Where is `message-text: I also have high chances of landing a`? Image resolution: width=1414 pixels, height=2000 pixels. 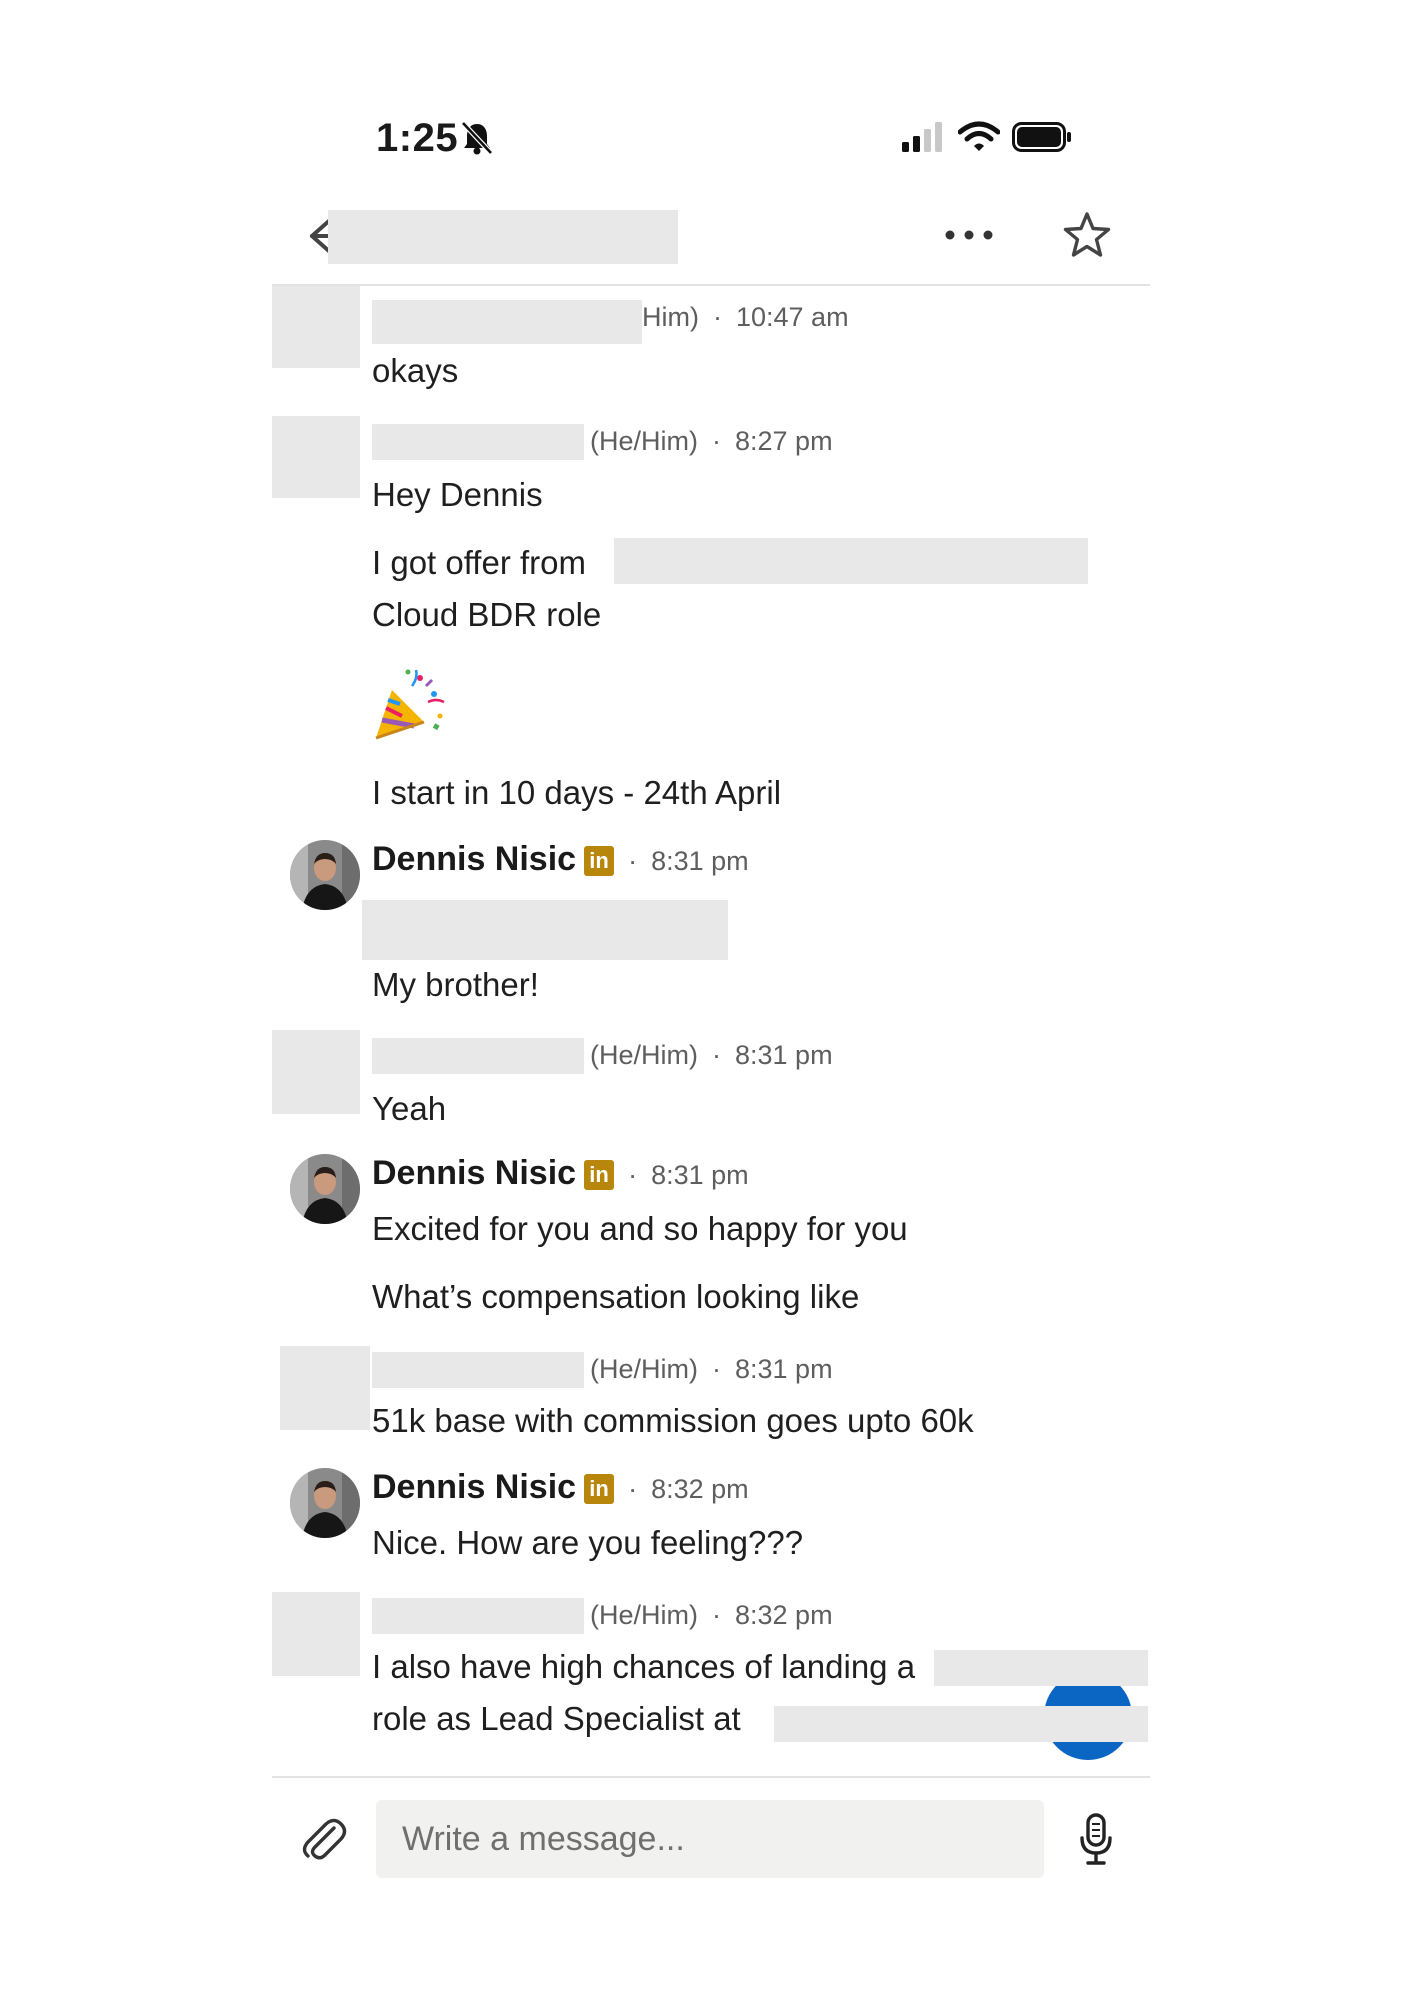 message-text: I also have high chances of landing a is located at coordinates (644, 1666).